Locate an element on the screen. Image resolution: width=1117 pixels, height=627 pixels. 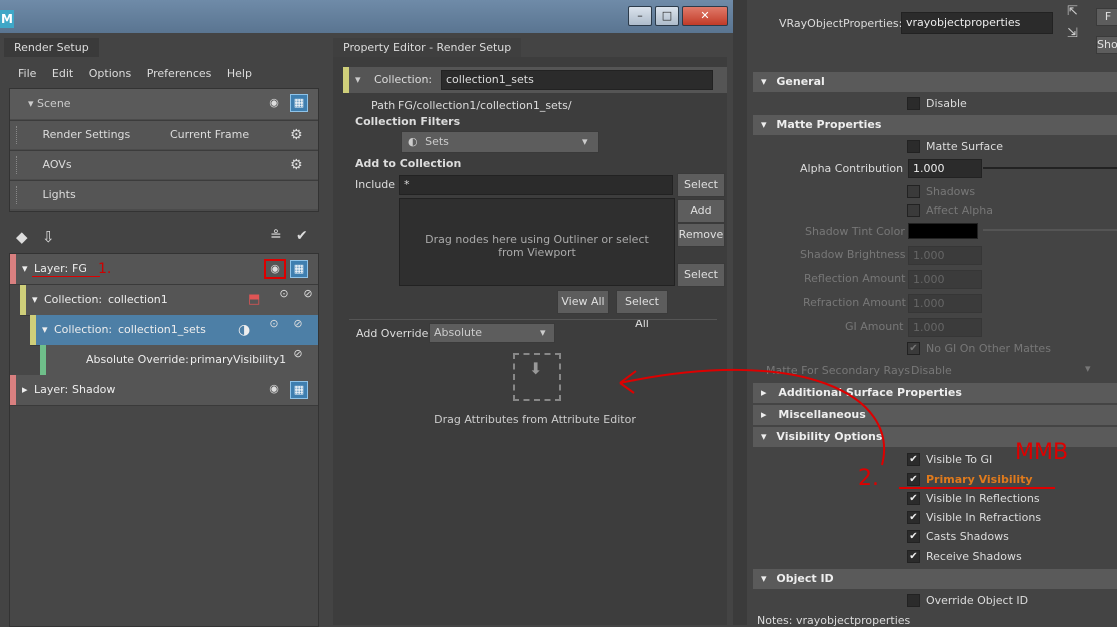
override-name: primaryVisibility1 is located at coordinates (238, 359).